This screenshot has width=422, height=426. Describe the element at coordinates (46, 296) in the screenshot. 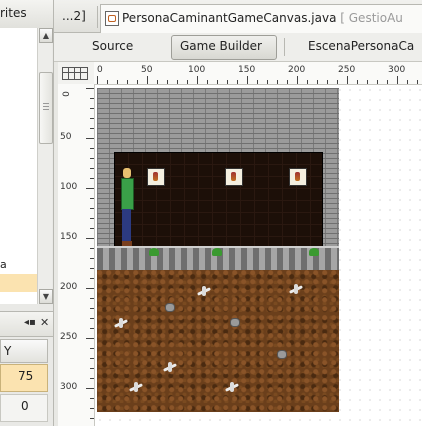

I see `chevron-down-icon: ▼` at that location.